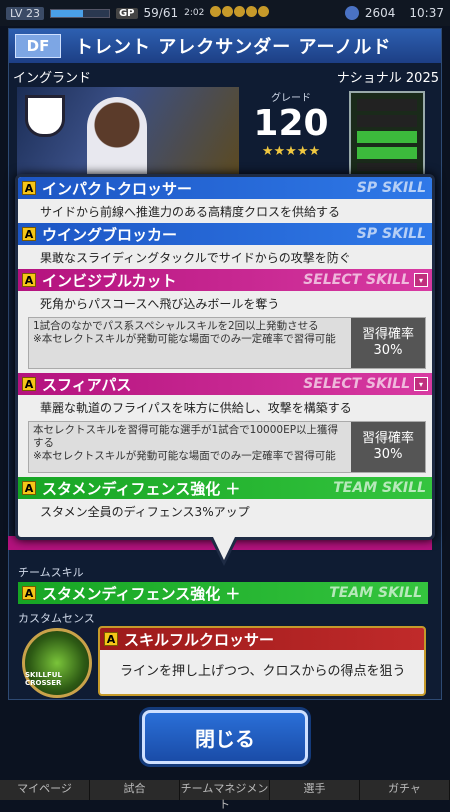  I want to click on nav-item-team: チームマネジメント, so click(225, 795).